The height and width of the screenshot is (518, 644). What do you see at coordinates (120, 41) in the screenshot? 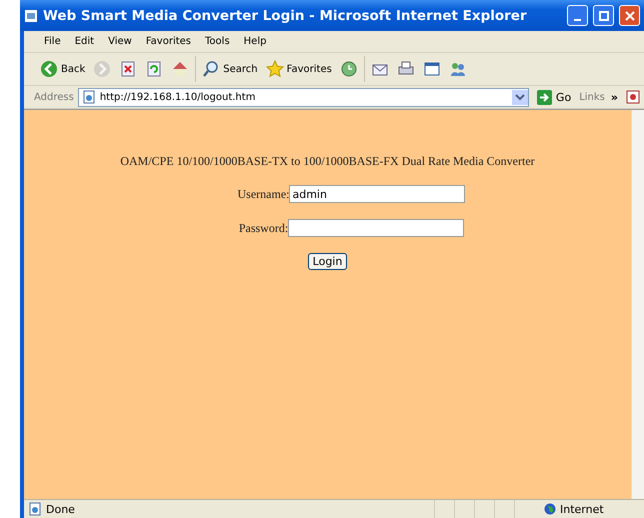
I see `menu-item: View` at bounding box center [120, 41].